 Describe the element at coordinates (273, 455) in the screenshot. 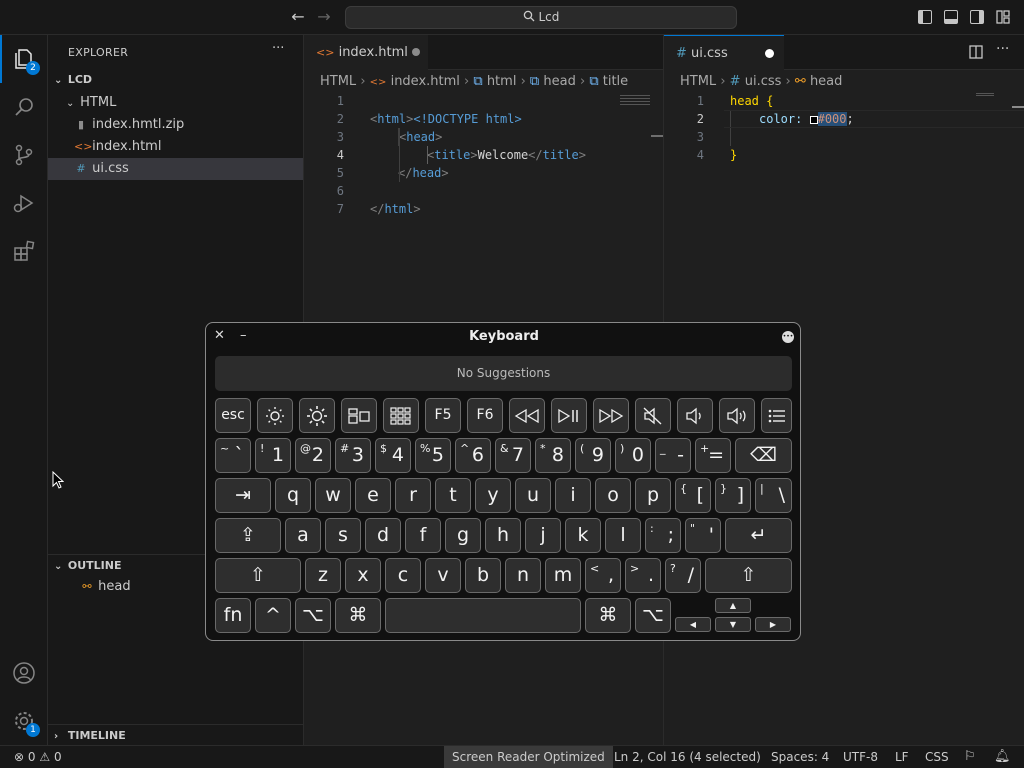

I see `key-1: ! 1` at that location.